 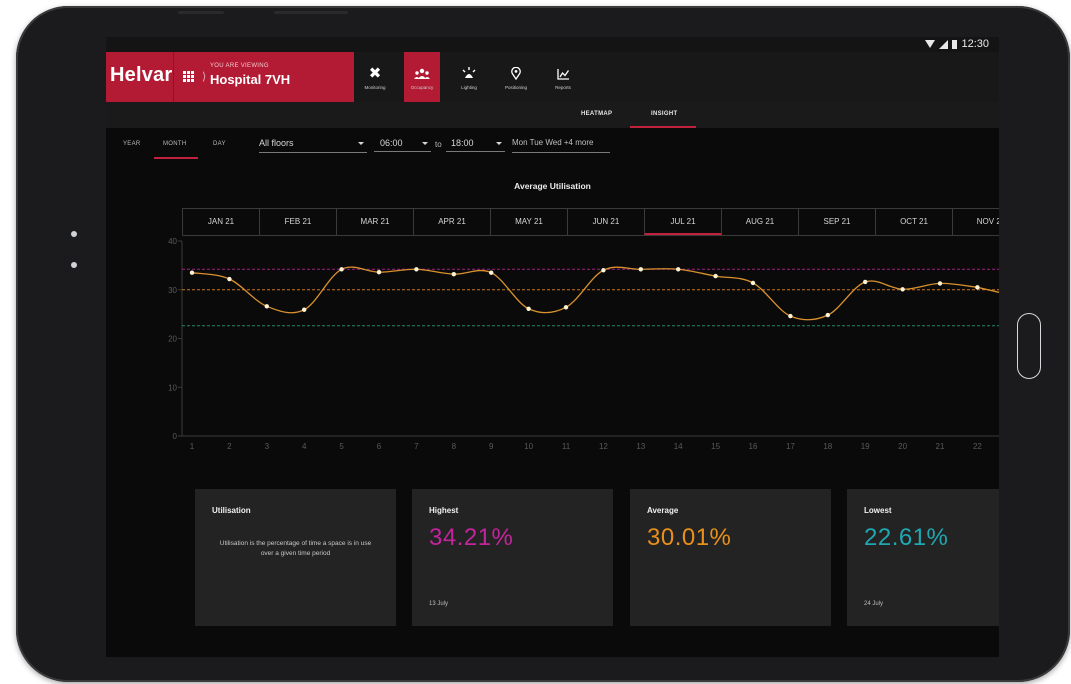 What do you see at coordinates (552, 115) in the screenshot?
I see `view-tabs: HEATMAP INSIGHT` at bounding box center [552, 115].